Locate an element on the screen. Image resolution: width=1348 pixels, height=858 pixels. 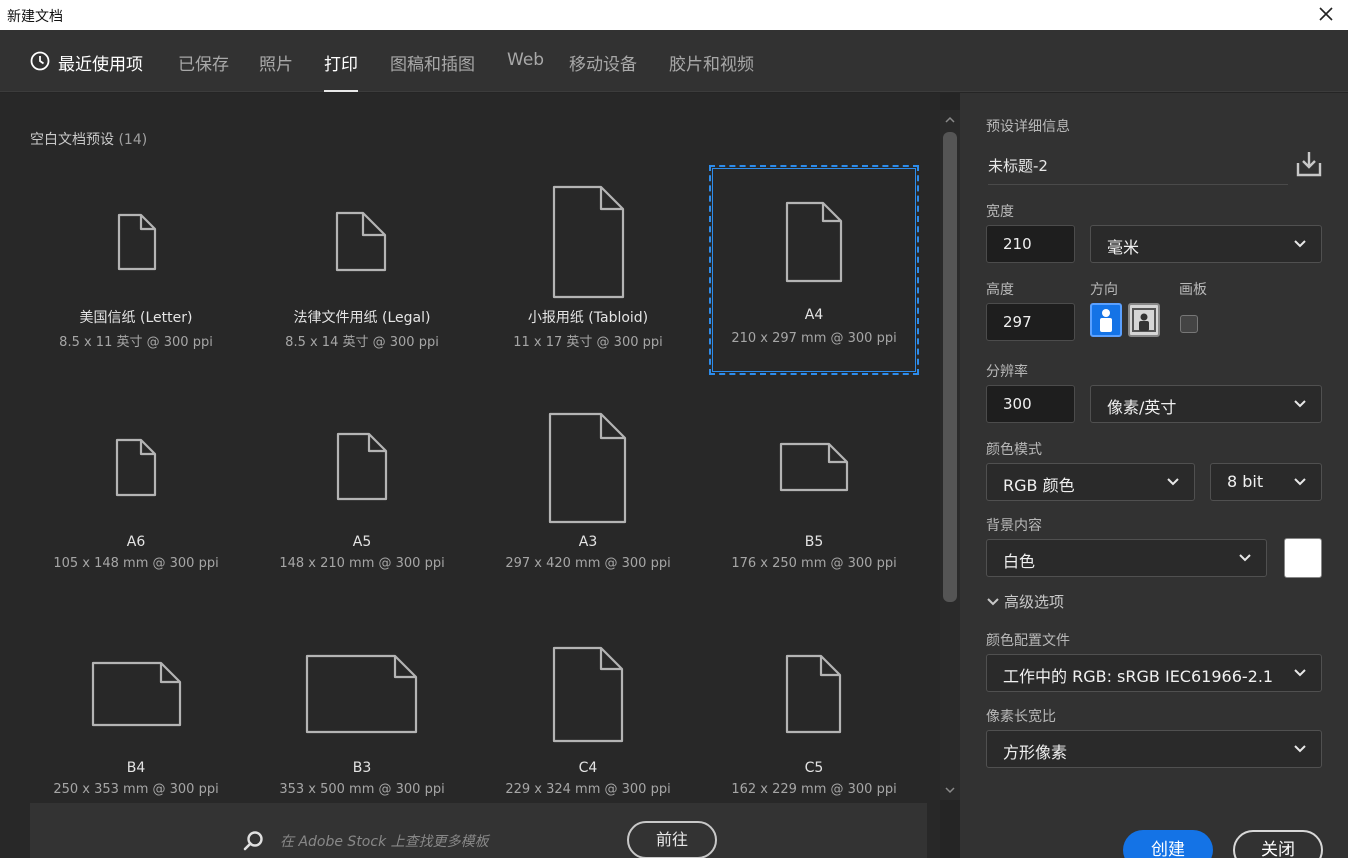
title-bar: 新建文档 is located at coordinates (674, 15).